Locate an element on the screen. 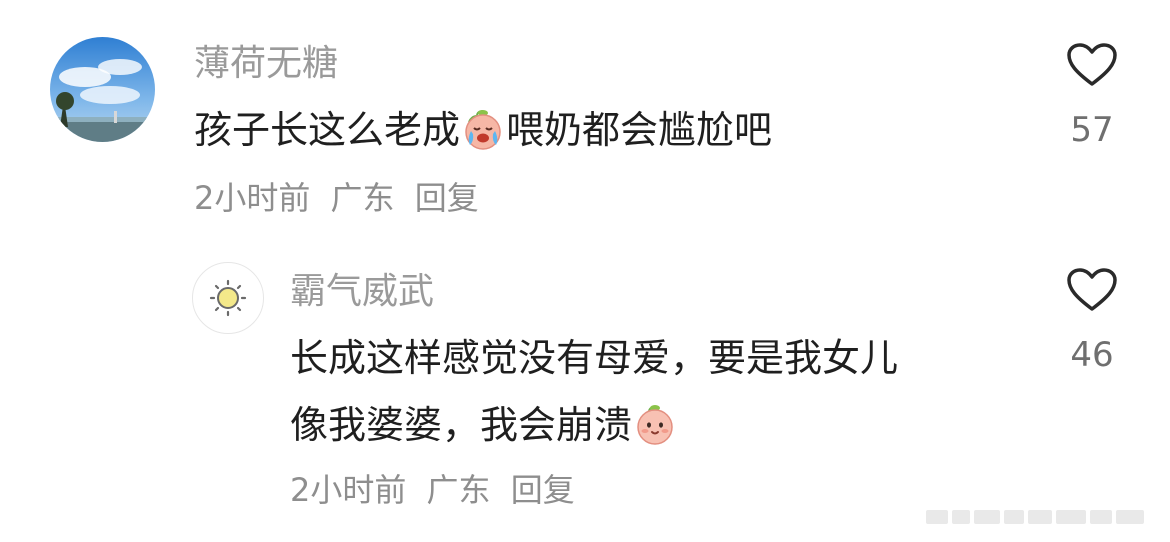  like-button: 46 is located at coordinates (1092, 321).